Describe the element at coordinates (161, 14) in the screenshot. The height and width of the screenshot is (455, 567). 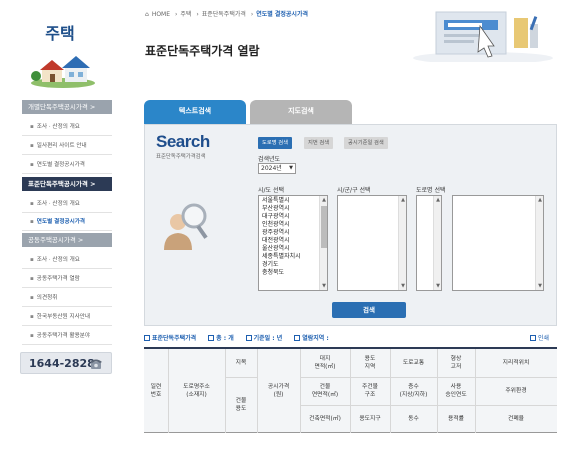
I see `breadcrumb-home: HOME` at that location.